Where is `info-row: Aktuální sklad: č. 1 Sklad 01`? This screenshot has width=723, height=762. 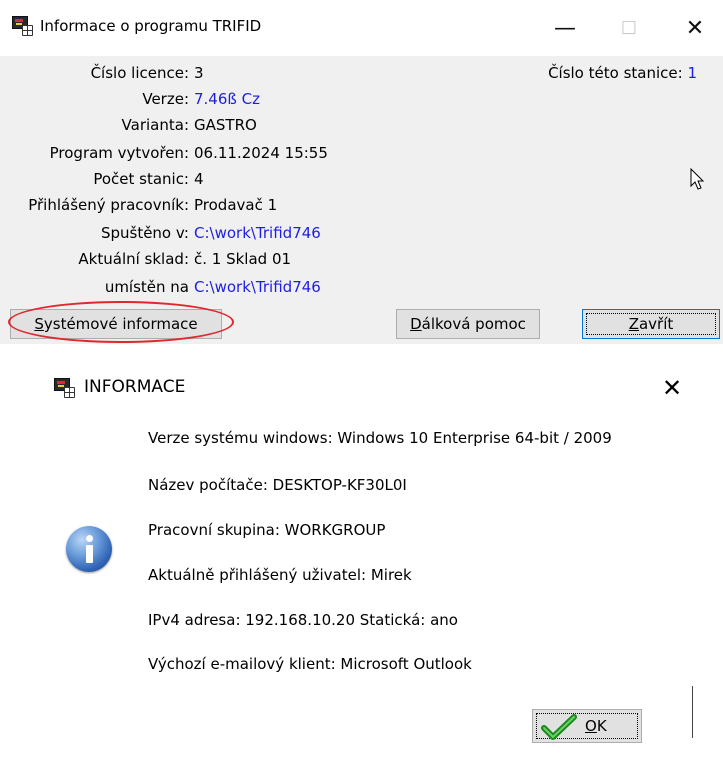 info-row: Aktuální sklad: č. 1 Sklad 01 is located at coordinates (361, 259).